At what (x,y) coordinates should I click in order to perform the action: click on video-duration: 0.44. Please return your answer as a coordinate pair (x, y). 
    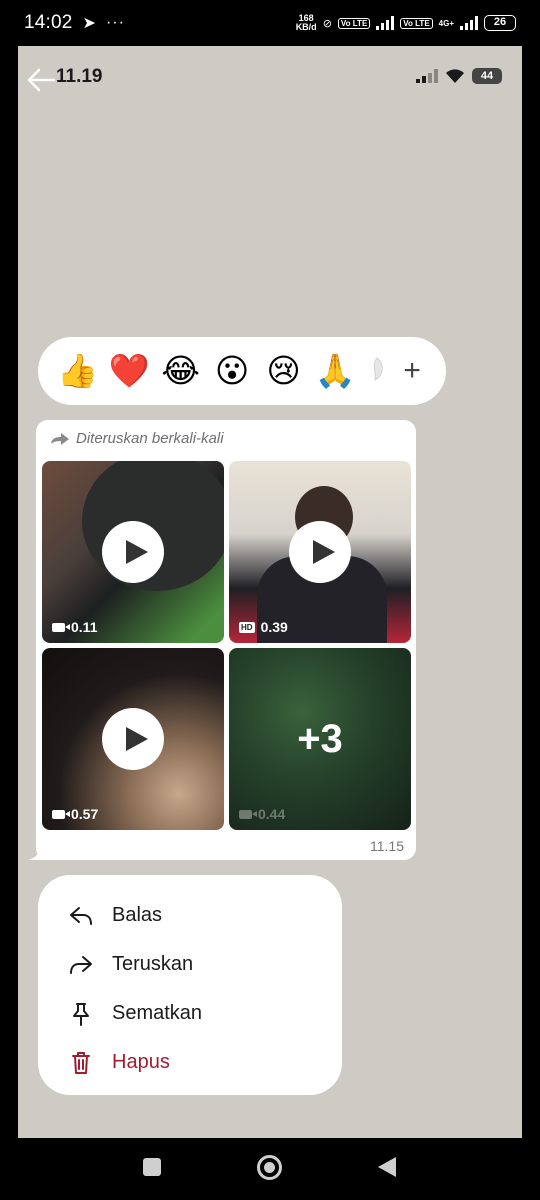
    Looking at the image, I should click on (262, 814).